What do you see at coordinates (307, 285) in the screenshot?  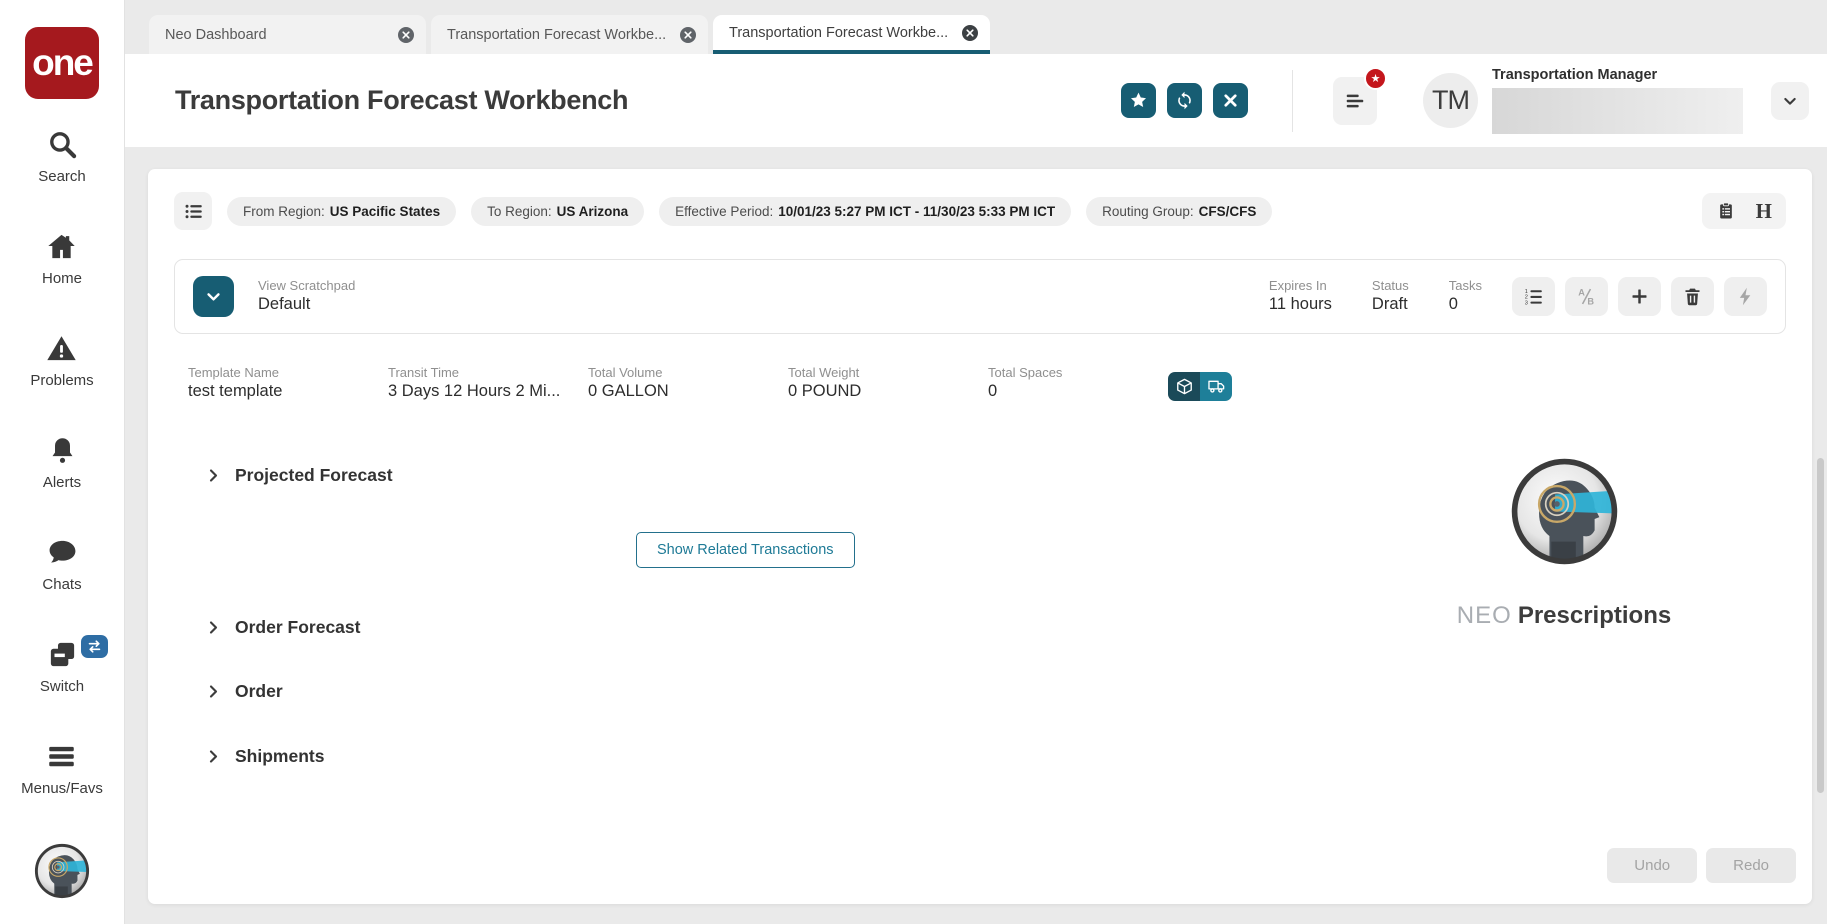 I see `scratchpad-label: View Scratchpad` at bounding box center [307, 285].